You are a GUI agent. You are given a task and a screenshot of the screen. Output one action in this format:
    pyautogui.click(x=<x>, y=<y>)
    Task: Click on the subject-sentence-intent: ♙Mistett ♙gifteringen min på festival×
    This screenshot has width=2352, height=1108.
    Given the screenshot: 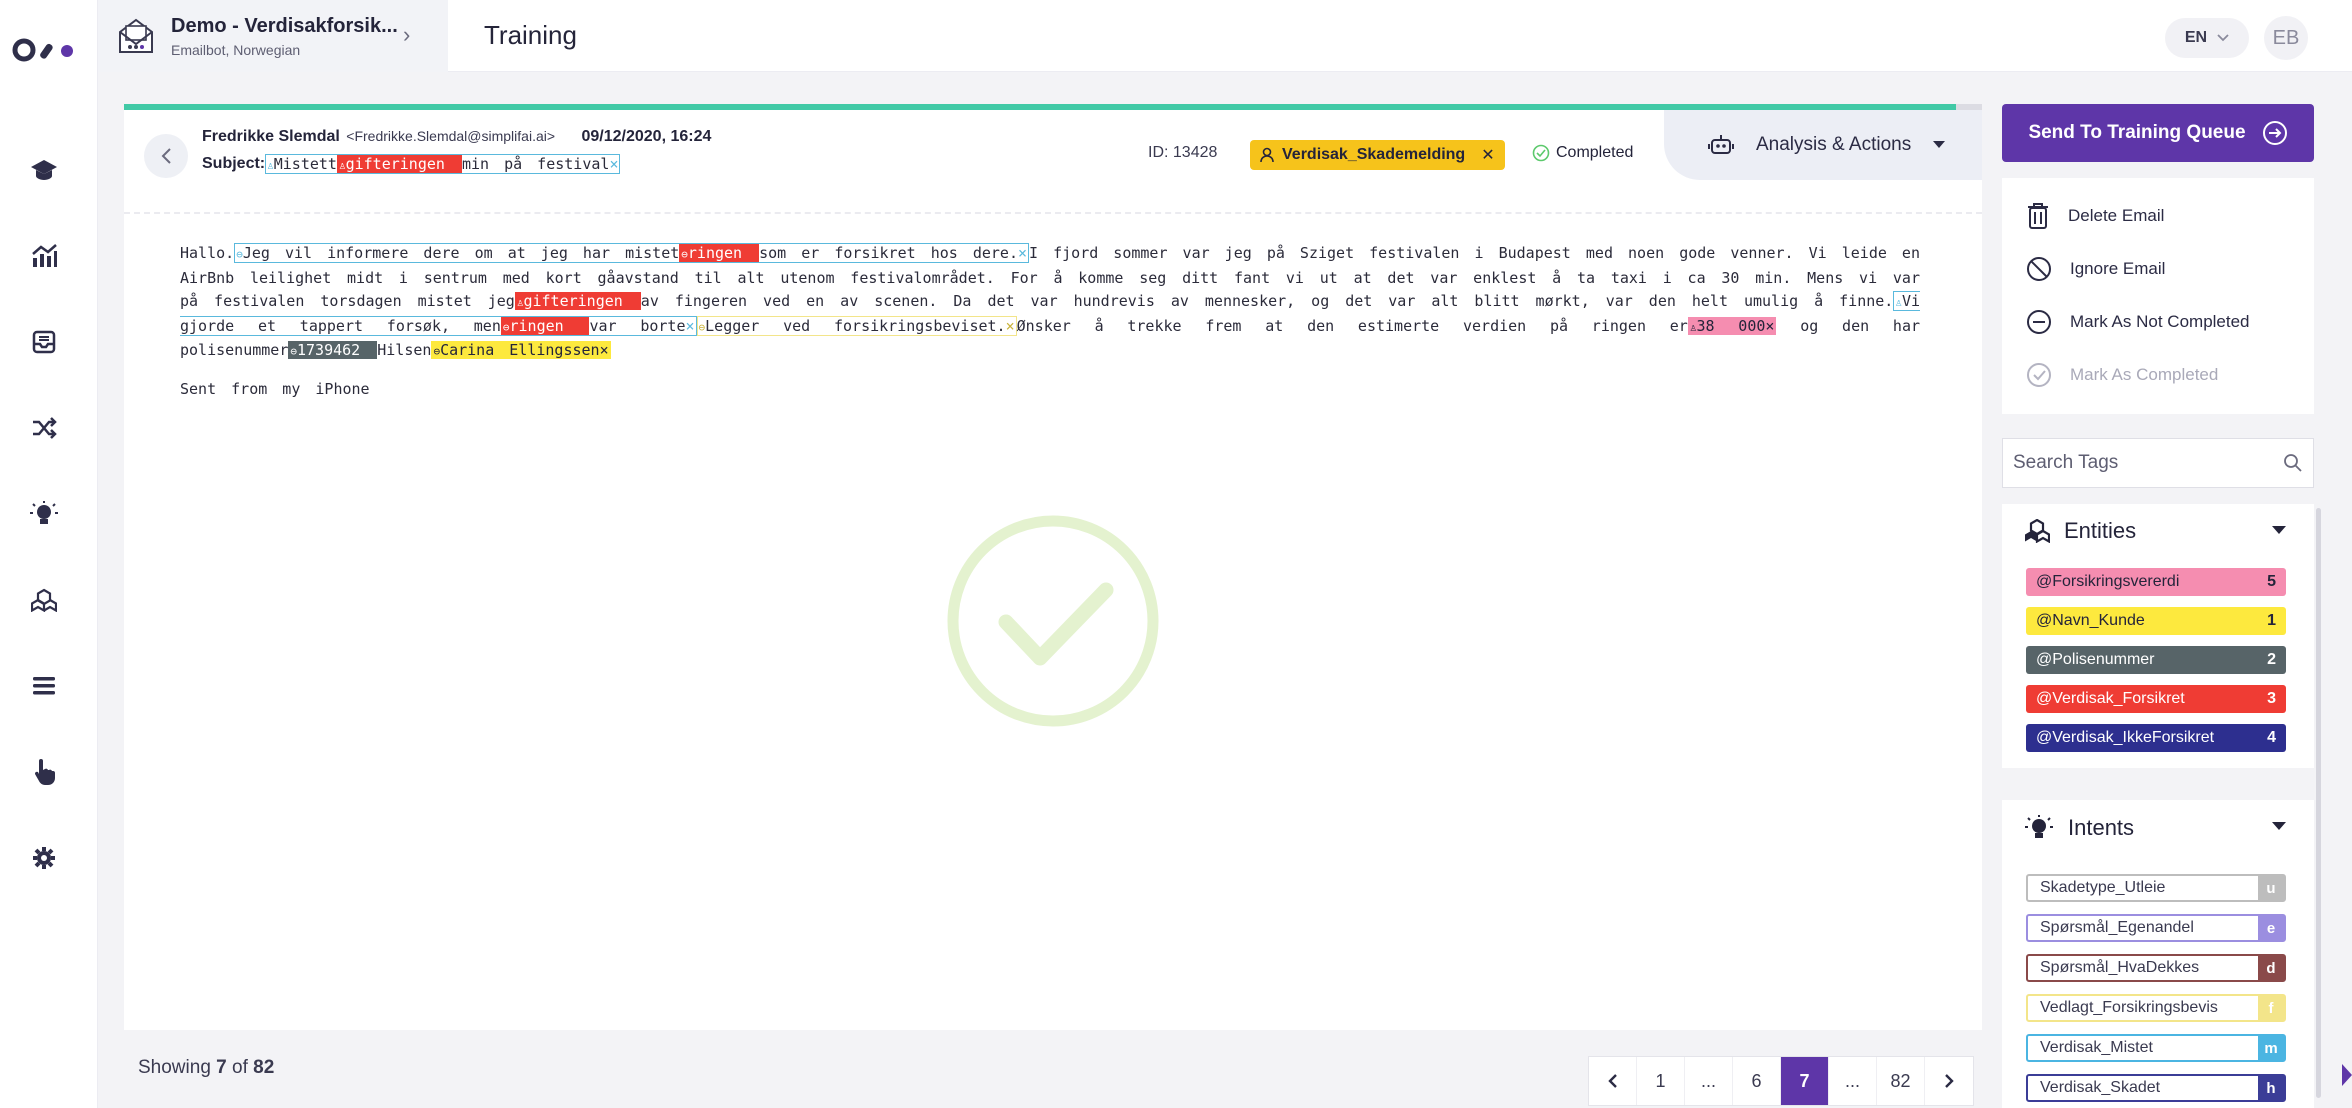 What is the action you would take?
    pyautogui.click(x=443, y=164)
    